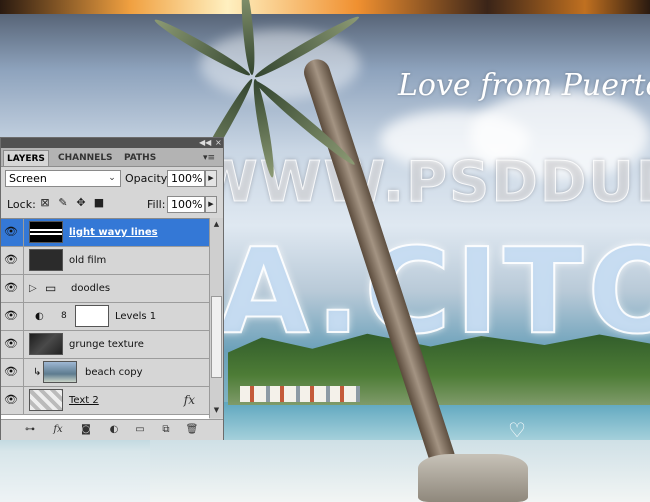  I want to click on fill-input: 100%, so click(186, 204).